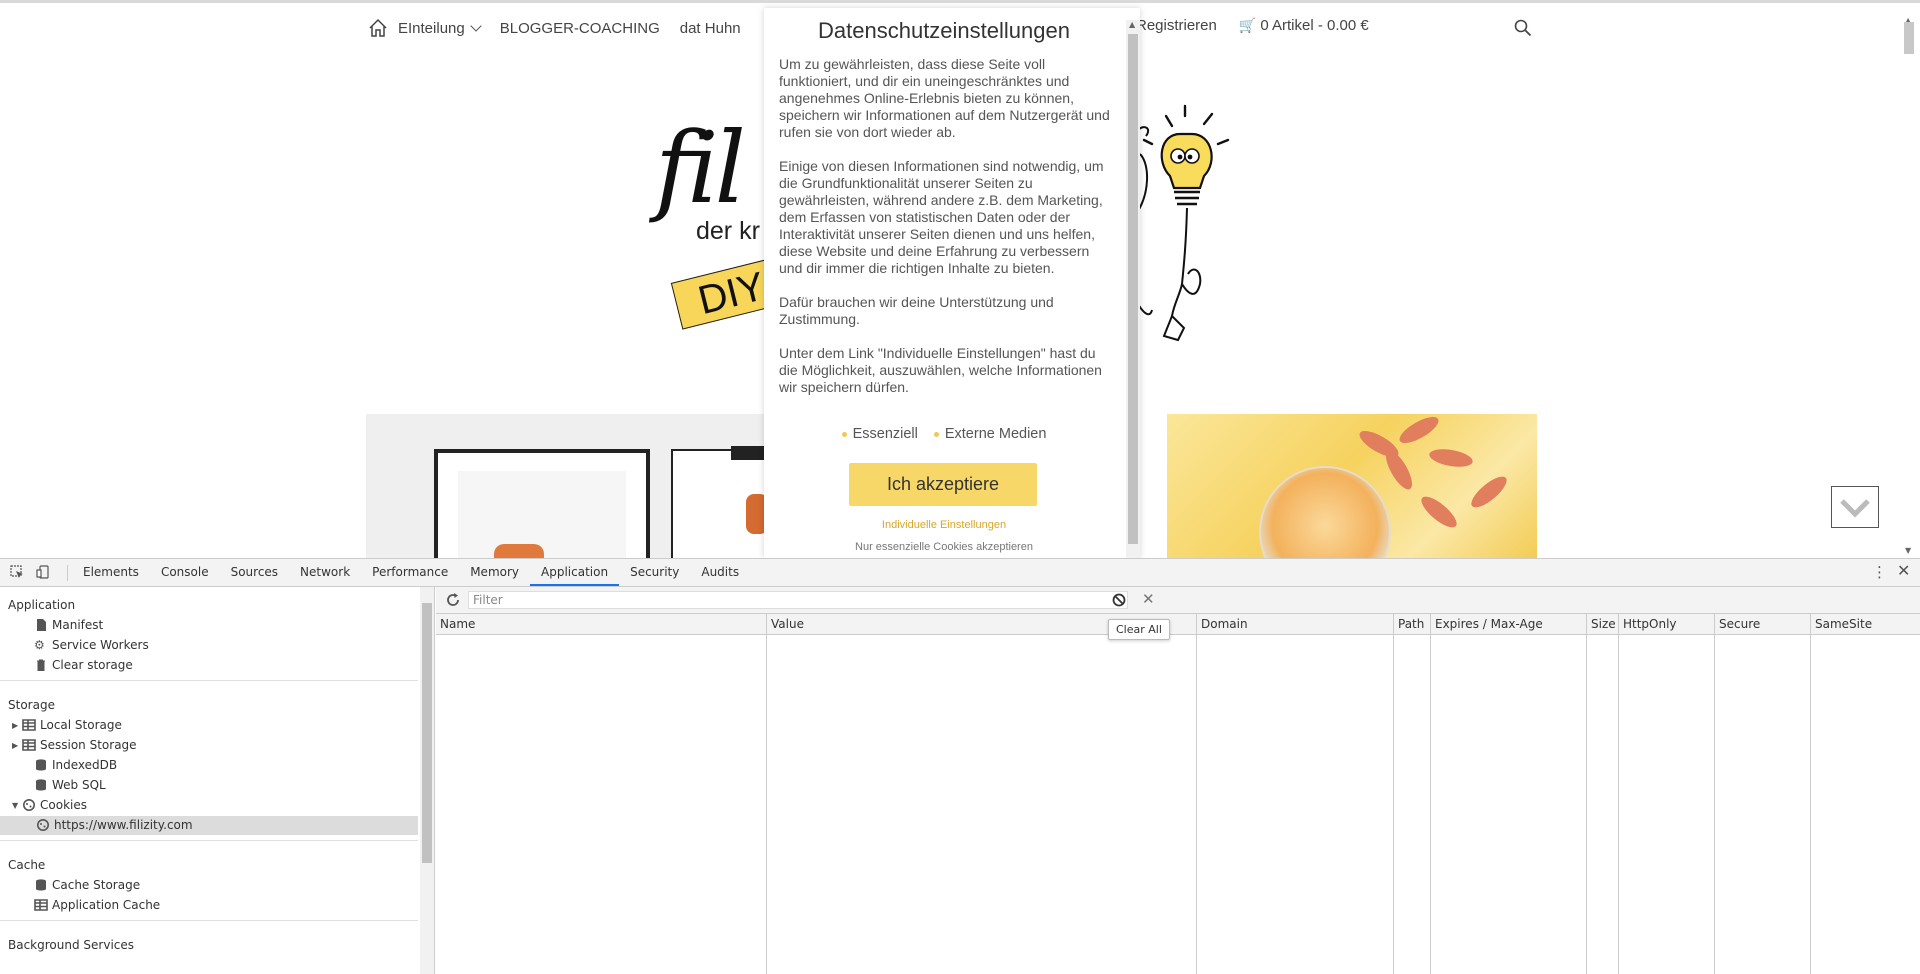 This screenshot has width=1920, height=974. Describe the element at coordinates (1148, 599) in the screenshot. I see `delete-selected-icon: ✕` at that location.